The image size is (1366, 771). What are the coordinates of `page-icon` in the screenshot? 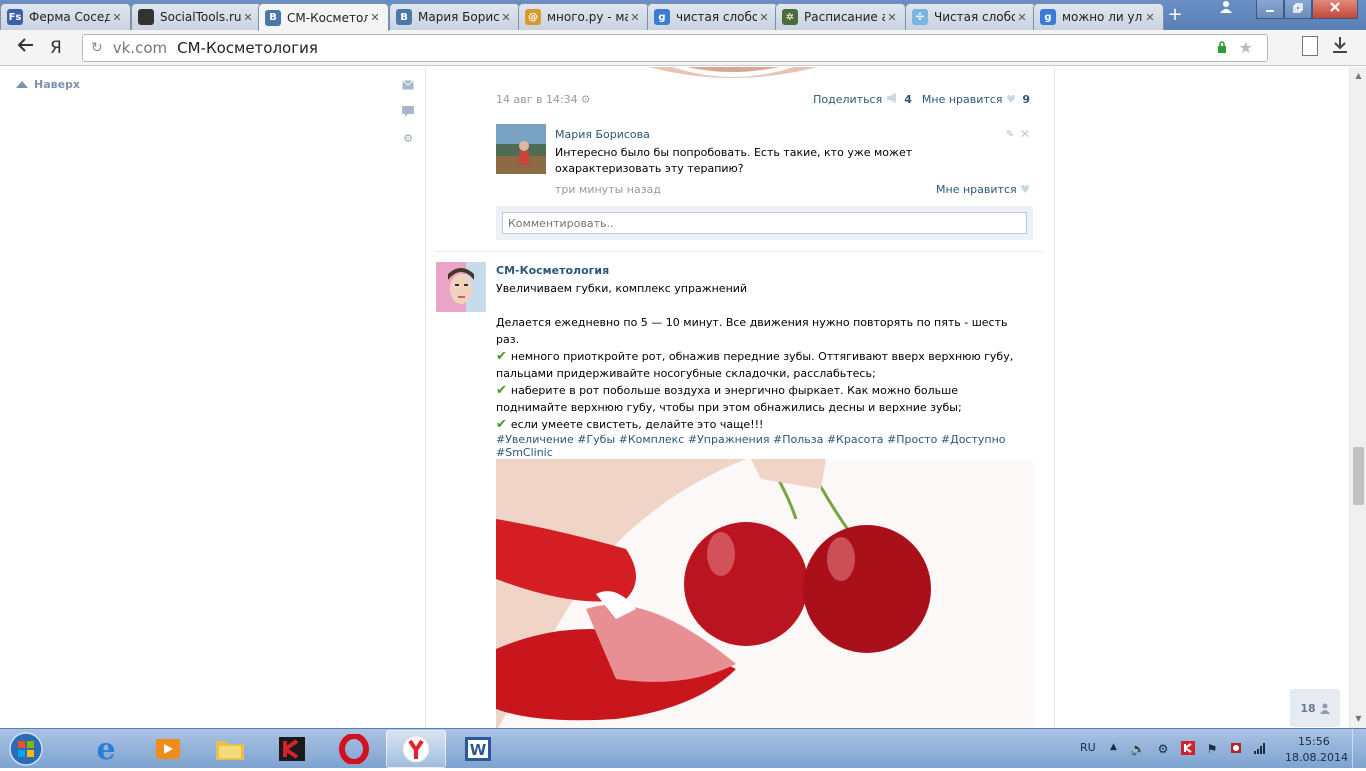 It's located at (1310, 46).